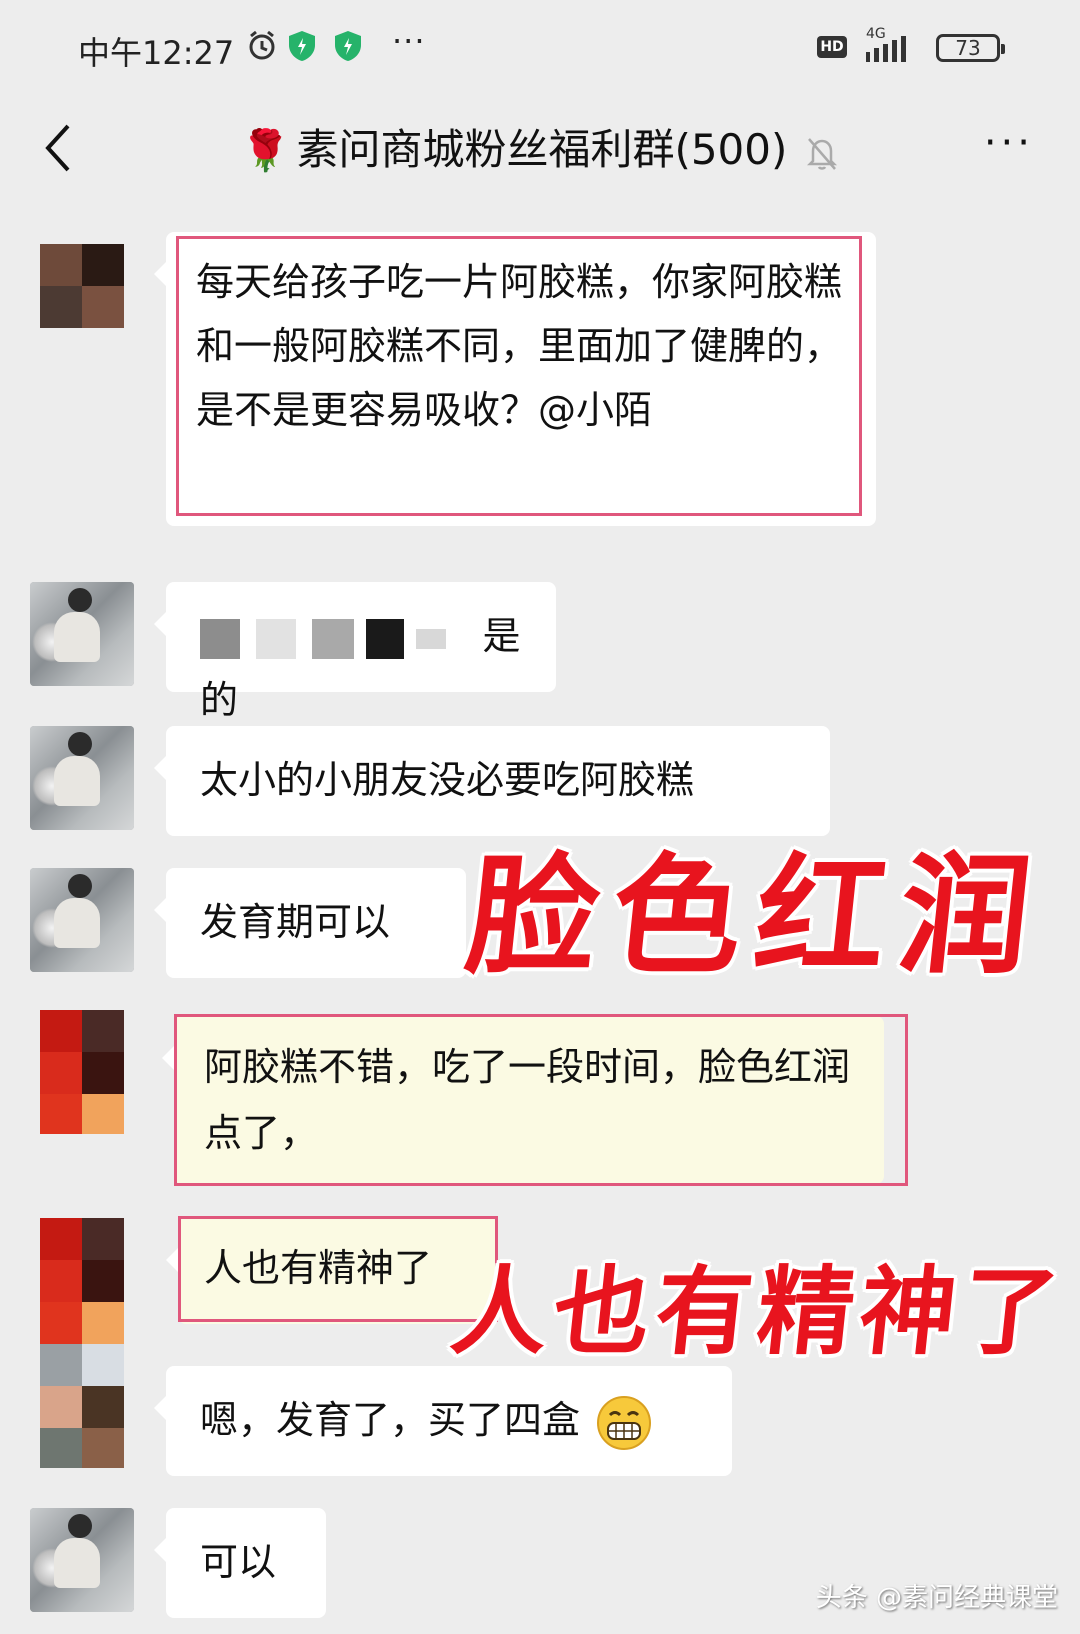  What do you see at coordinates (822, 153) in the screenshot?
I see `muted-bell-icon` at bounding box center [822, 153].